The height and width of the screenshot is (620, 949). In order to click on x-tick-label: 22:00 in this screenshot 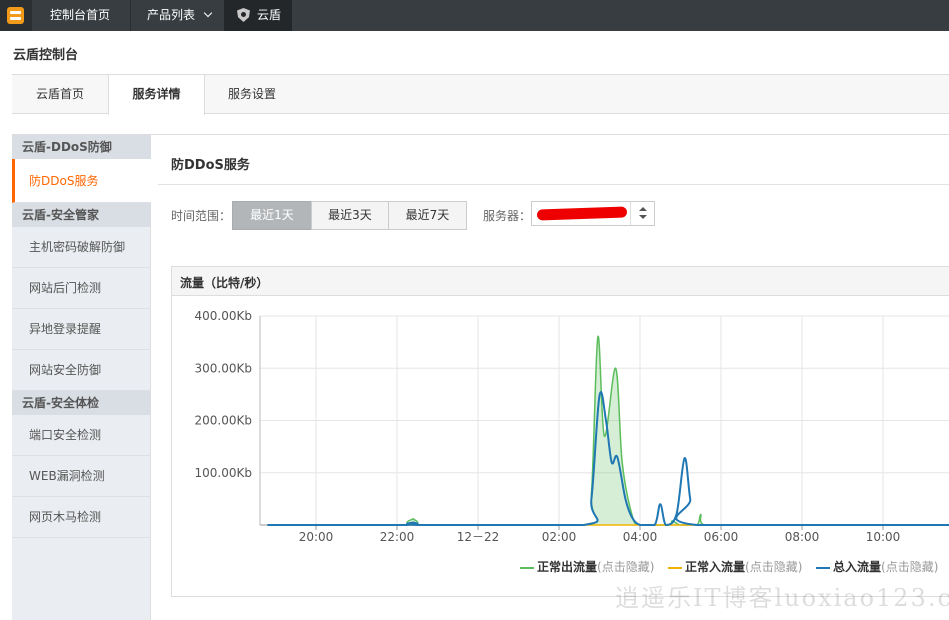, I will do `click(397, 537)`.